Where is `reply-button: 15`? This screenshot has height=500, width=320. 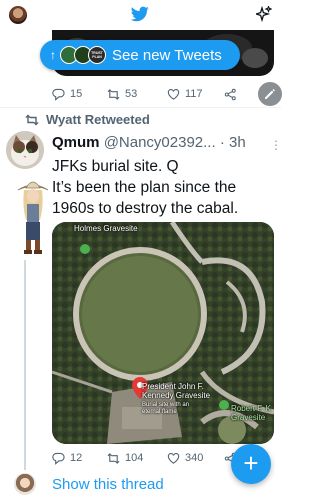 reply-button: 15 is located at coordinates (67, 94).